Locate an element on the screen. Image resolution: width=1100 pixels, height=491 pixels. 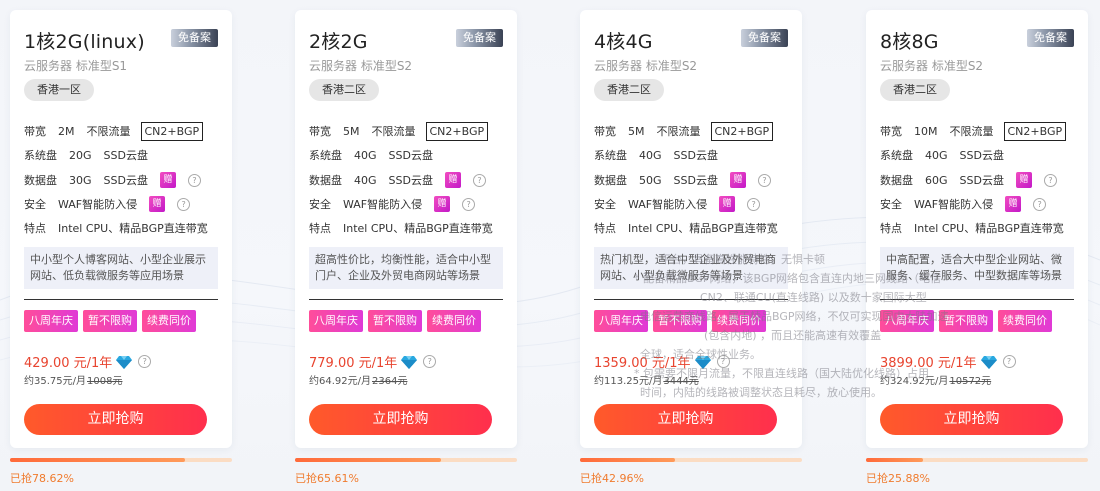
sales-progress-label: 已抢42.96% is located at coordinates (612, 478).